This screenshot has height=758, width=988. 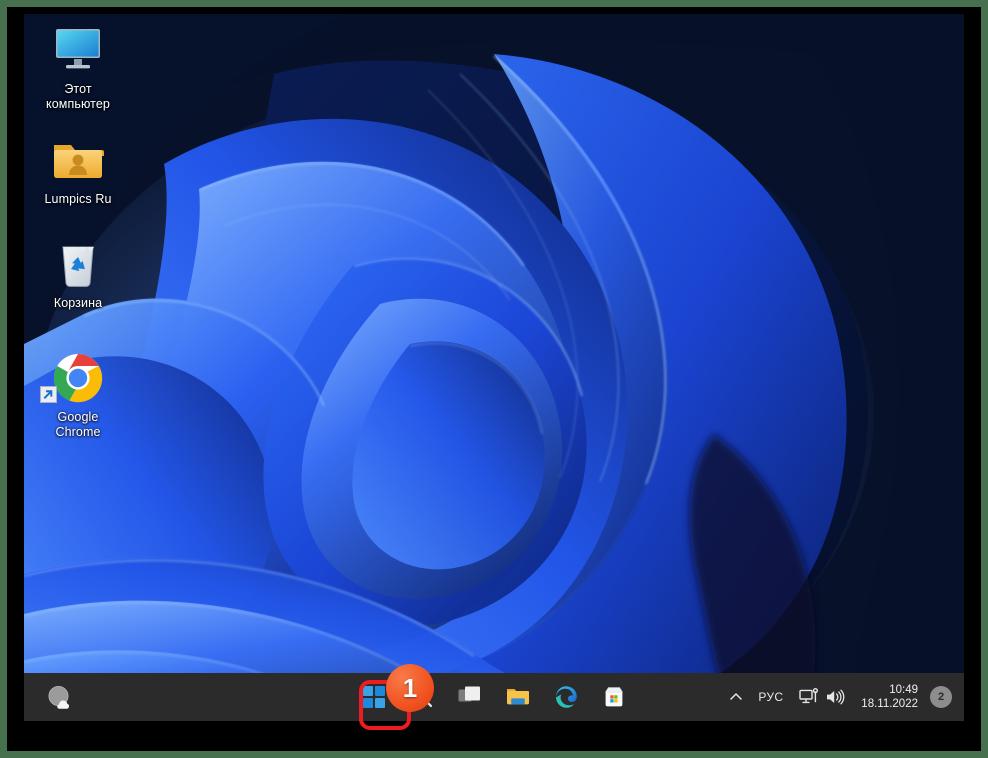 I want to click on desktop-icon-label: Этот компьютер, so click(x=78, y=96).